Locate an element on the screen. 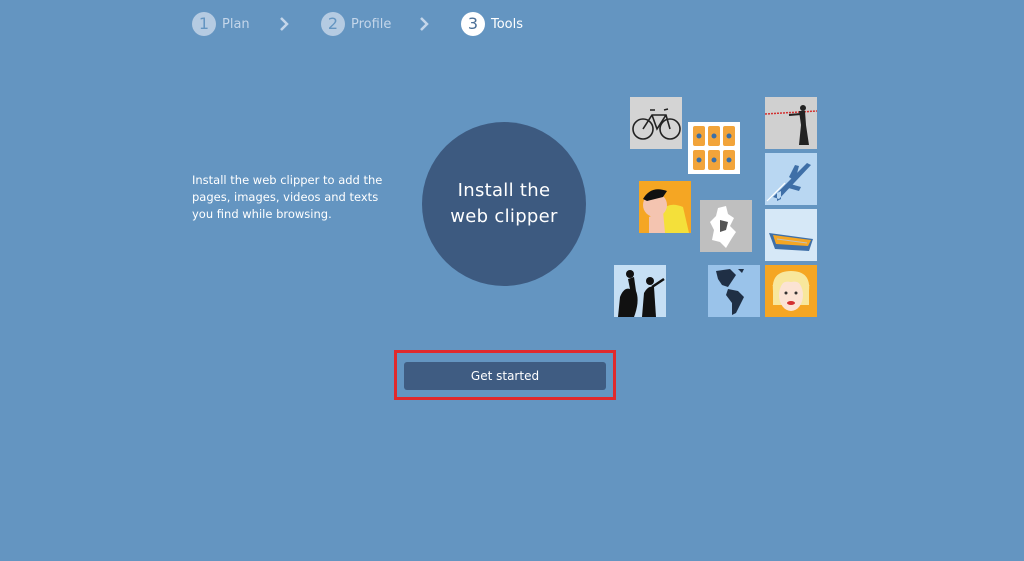 The width and height of the screenshot is (1024, 561). step-number: 2 is located at coordinates (333, 24).